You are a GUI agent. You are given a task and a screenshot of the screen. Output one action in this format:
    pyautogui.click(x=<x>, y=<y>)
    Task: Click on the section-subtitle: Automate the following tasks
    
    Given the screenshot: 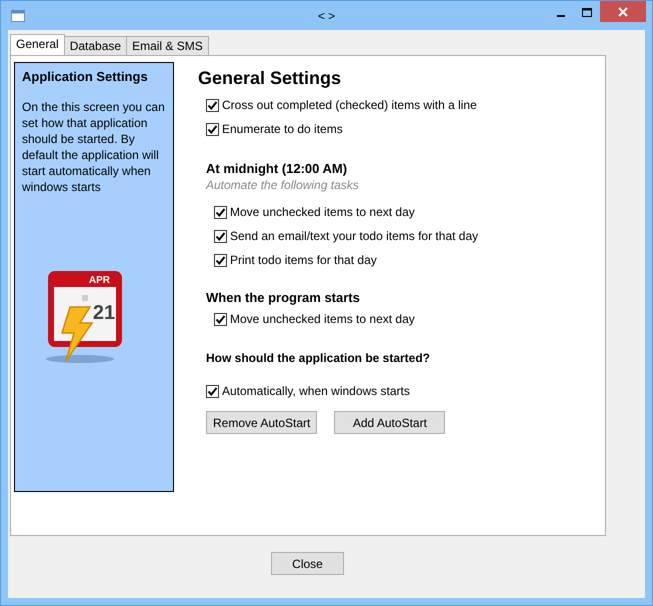 What is the action you would take?
    pyautogui.click(x=282, y=185)
    